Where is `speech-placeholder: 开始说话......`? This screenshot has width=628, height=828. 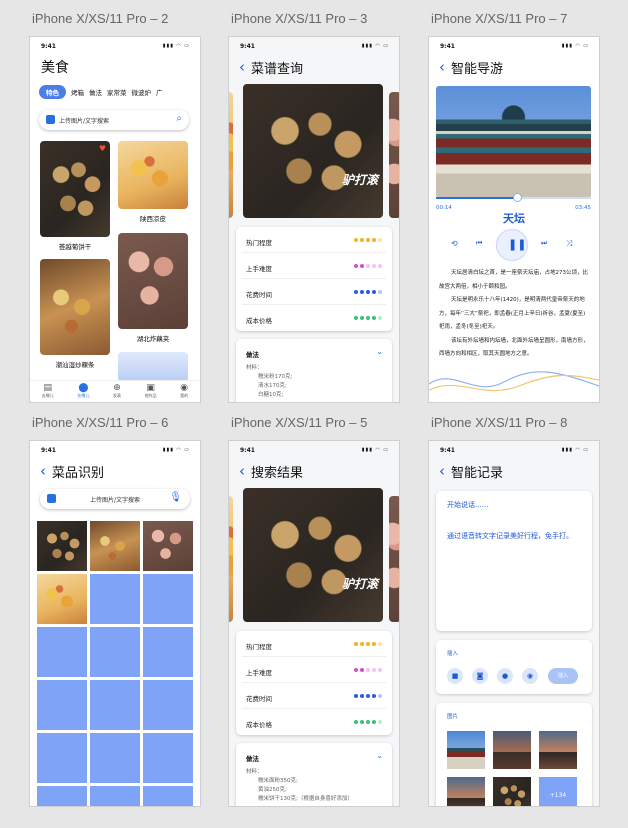 speech-placeholder: 开始说话...... is located at coordinates (468, 505).